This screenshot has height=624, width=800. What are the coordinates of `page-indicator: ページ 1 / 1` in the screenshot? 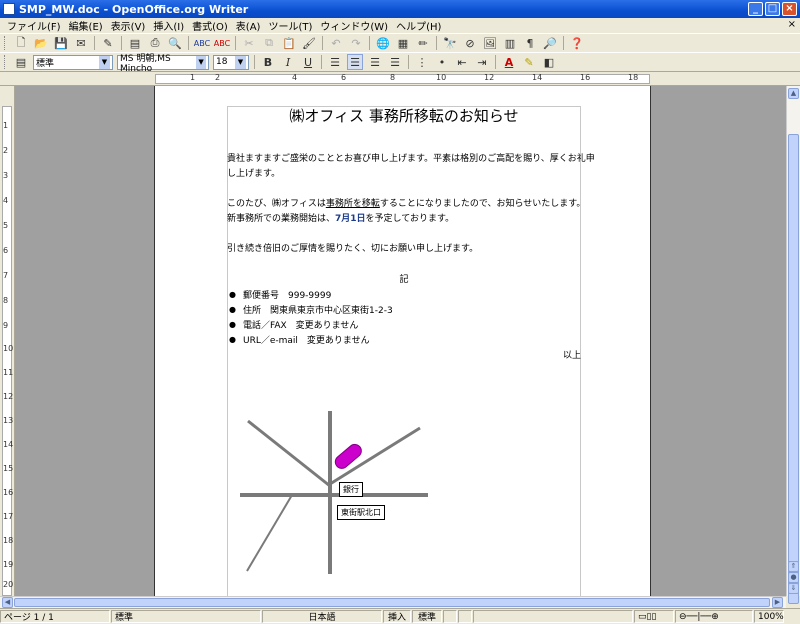 It's located at (55, 616).